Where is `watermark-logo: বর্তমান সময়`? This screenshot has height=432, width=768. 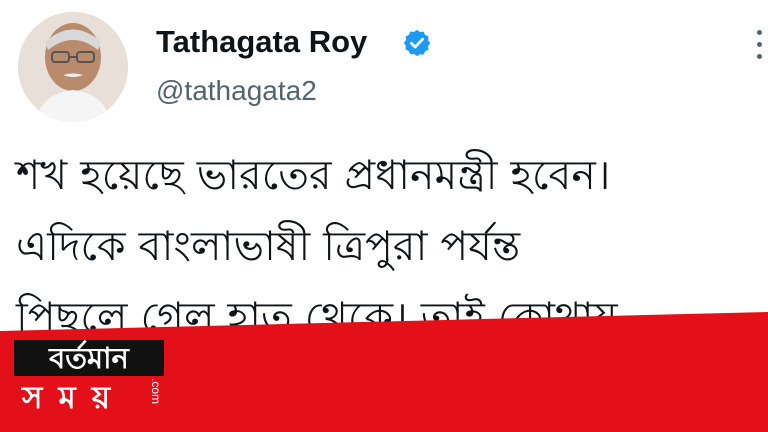
watermark-logo: বর্তমান সময় is located at coordinates (89, 379).